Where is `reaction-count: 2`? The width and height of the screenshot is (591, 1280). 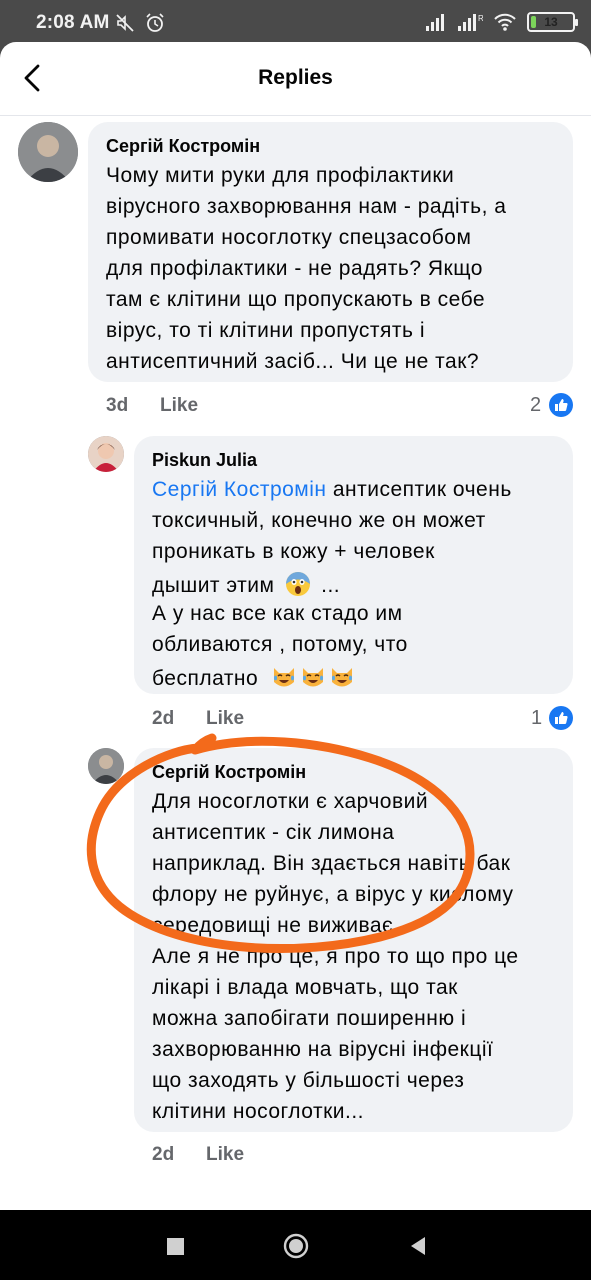
reaction-count: 2 is located at coordinates (535, 405).